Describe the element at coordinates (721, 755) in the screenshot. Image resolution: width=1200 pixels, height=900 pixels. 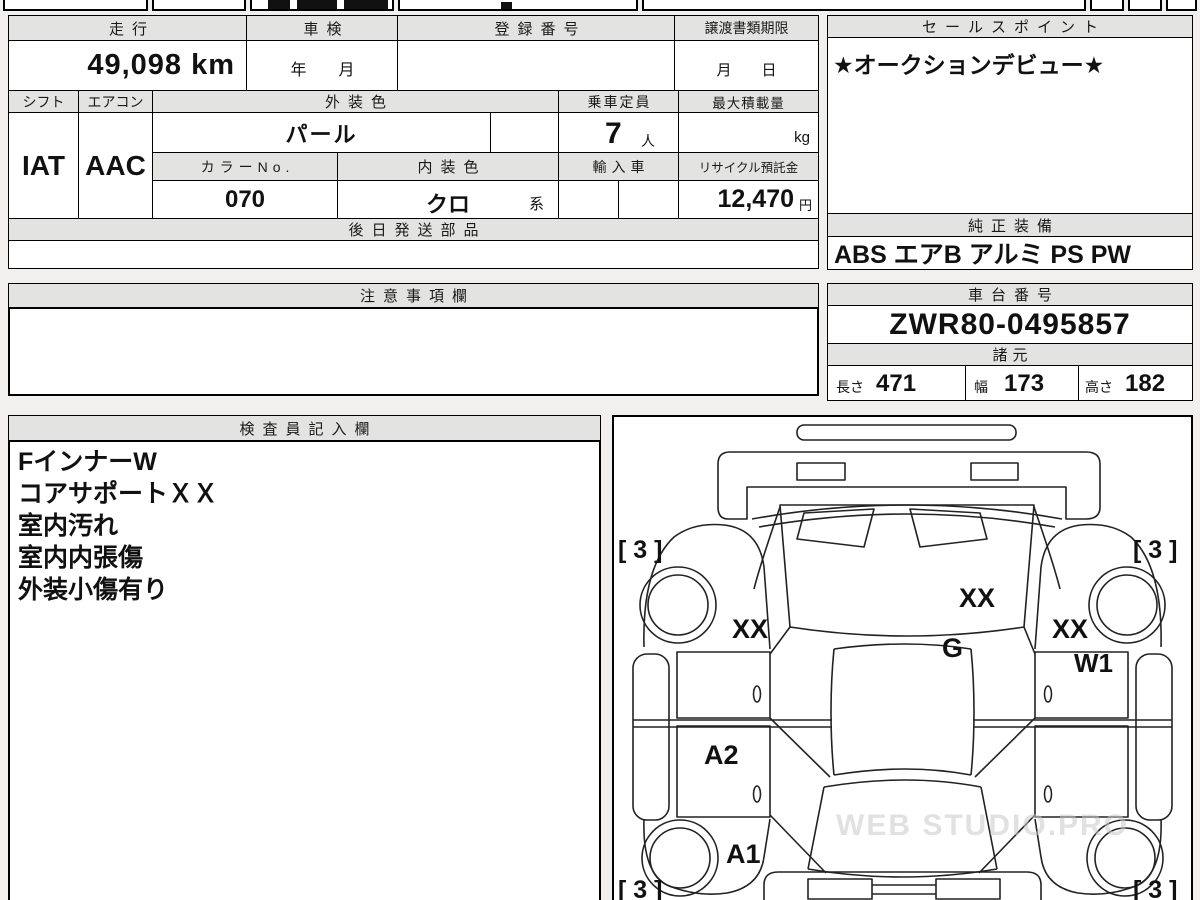
I see `damage-mark-a2: A2` at that location.